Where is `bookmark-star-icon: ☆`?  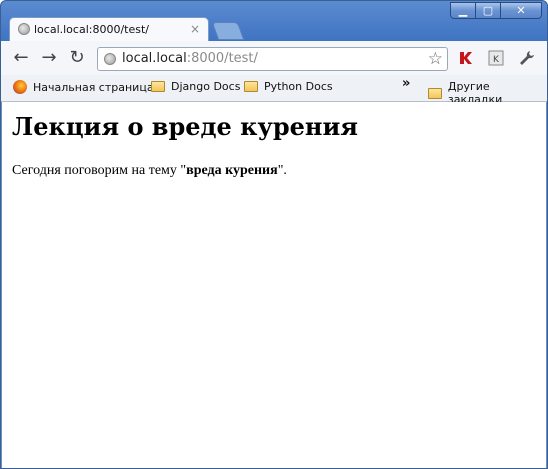 bookmark-star-icon: ☆ is located at coordinates (435, 59).